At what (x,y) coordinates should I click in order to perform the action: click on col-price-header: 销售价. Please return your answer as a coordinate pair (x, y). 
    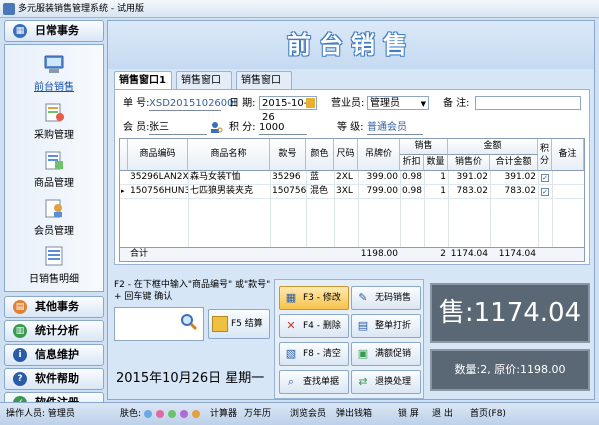
    Looking at the image, I should click on (469, 163).